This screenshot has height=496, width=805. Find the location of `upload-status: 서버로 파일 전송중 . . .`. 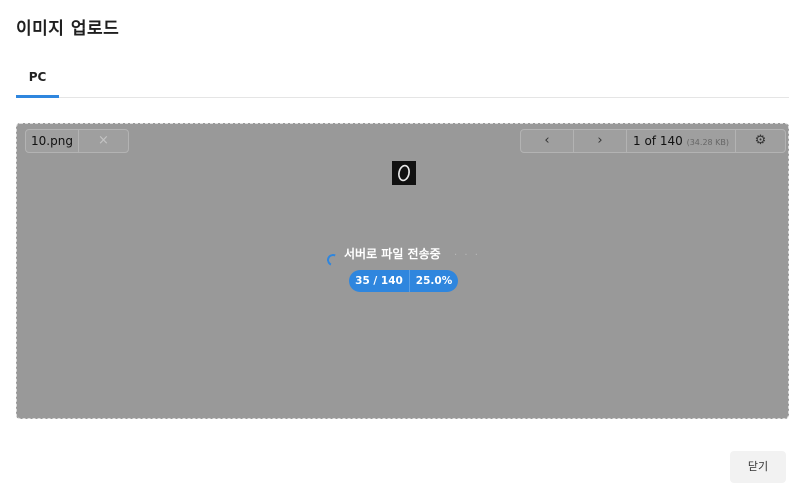

upload-status: 서버로 파일 전송중 . . . is located at coordinates (416, 256).